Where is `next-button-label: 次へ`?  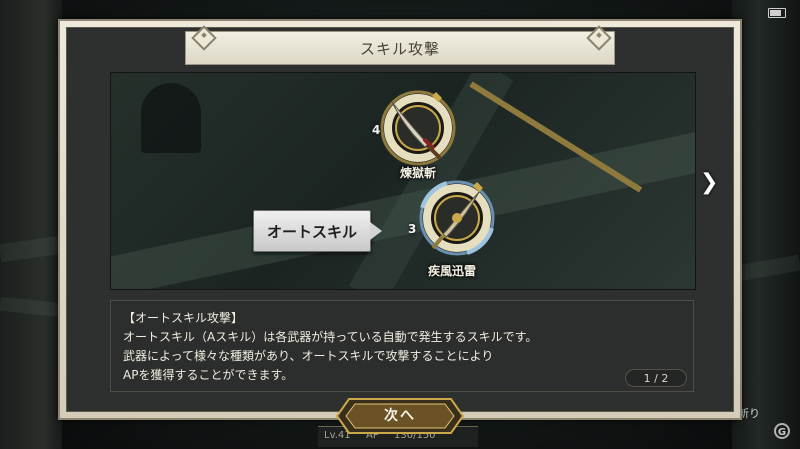 next-button-label: 次へ is located at coordinates (400, 416).